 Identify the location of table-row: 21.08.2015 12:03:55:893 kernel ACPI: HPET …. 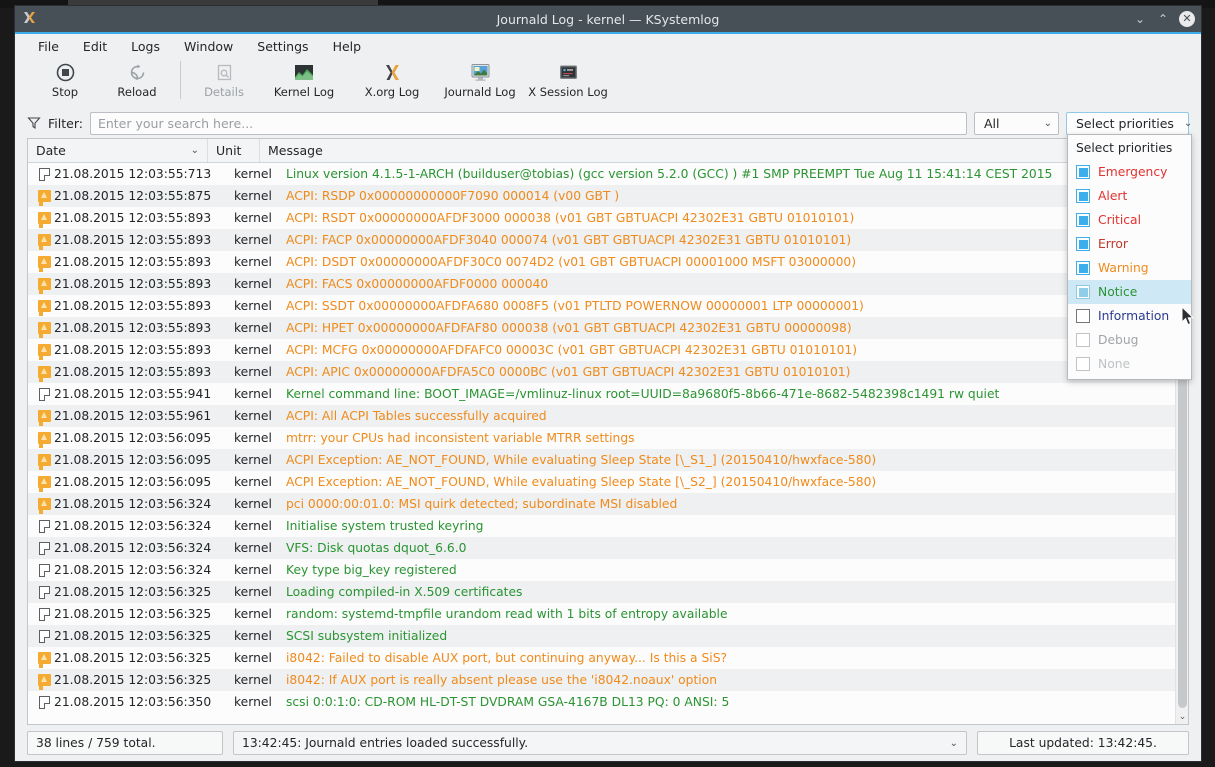
(608, 328).